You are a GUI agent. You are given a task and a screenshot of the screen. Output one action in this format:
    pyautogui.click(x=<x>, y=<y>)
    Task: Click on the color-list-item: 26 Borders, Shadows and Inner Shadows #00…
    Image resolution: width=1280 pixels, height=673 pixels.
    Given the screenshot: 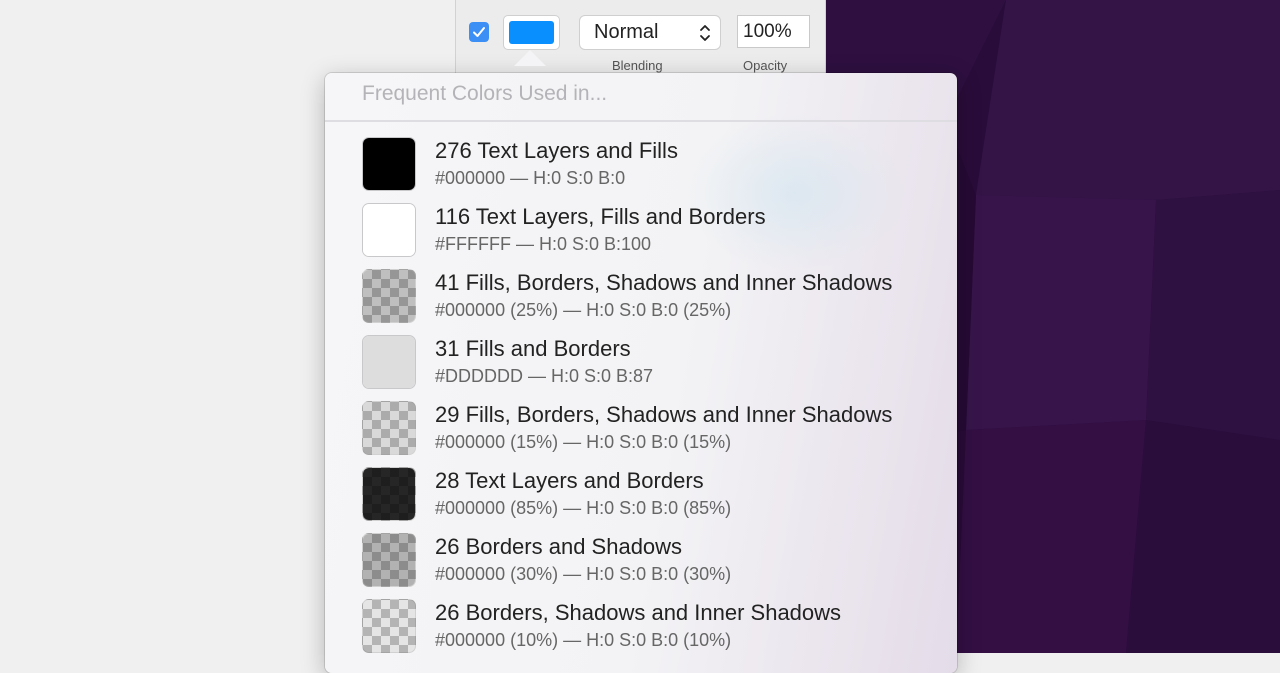 What is the action you would take?
    pyautogui.click(x=641, y=630)
    